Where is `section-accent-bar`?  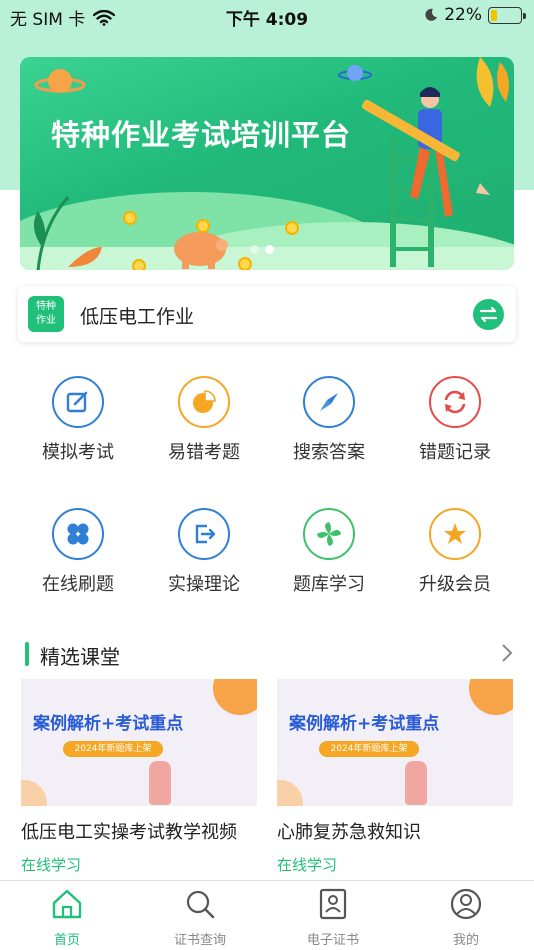
section-accent-bar is located at coordinates (27, 654).